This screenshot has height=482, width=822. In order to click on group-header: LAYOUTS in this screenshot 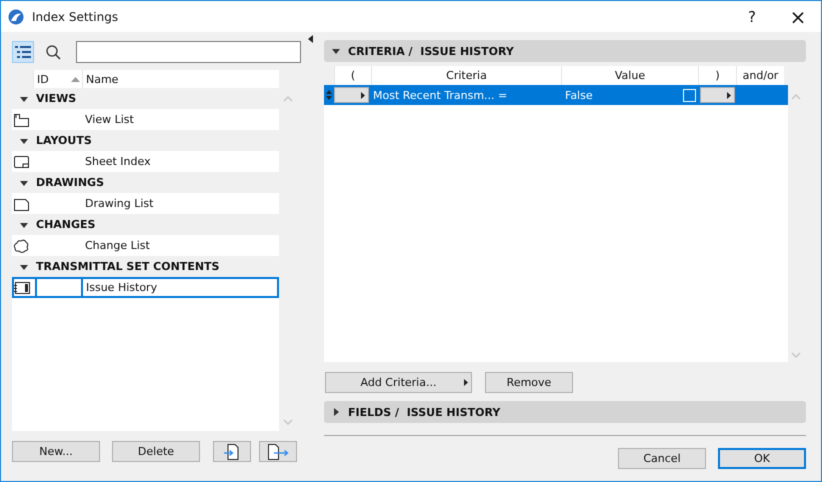, I will do `click(145, 140)`.